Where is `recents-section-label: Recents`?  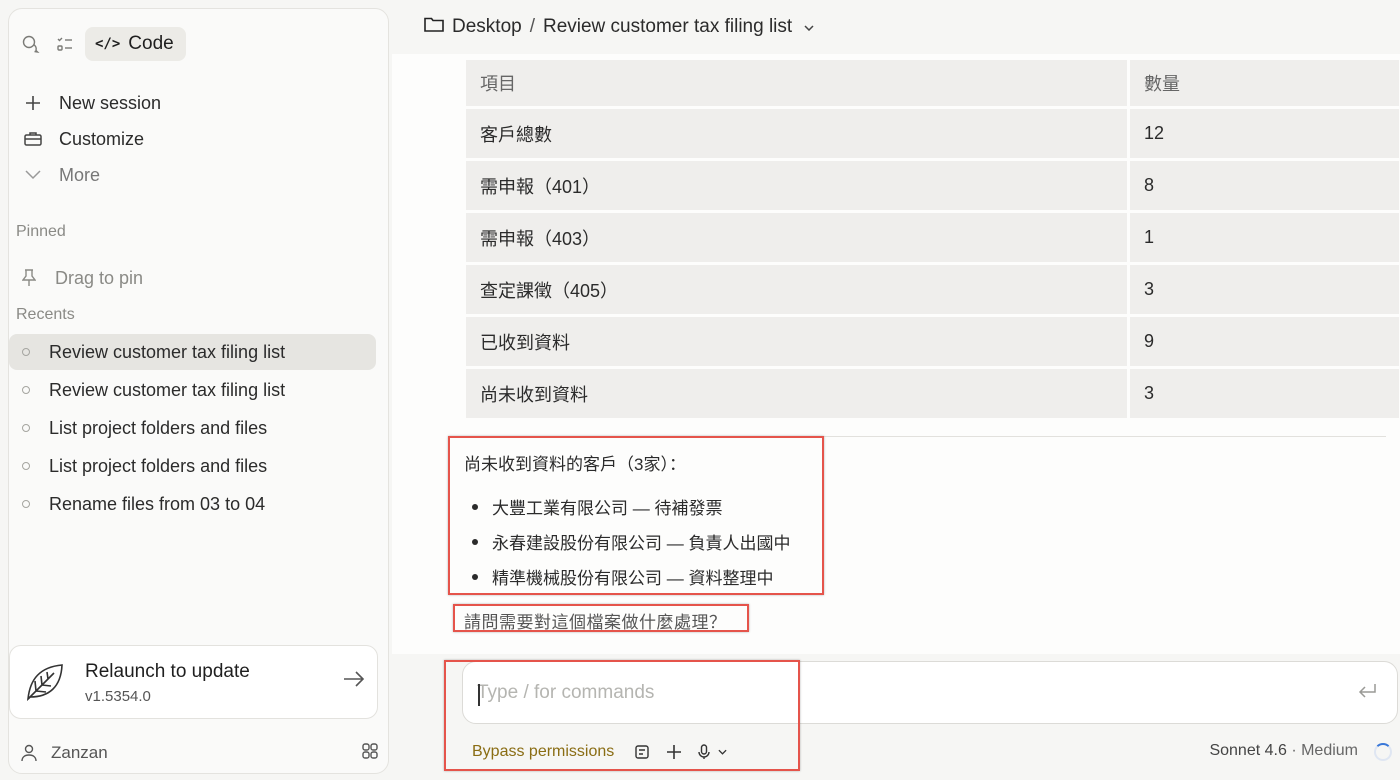 recents-section-label: Recents is located at coordinates (45, 314).